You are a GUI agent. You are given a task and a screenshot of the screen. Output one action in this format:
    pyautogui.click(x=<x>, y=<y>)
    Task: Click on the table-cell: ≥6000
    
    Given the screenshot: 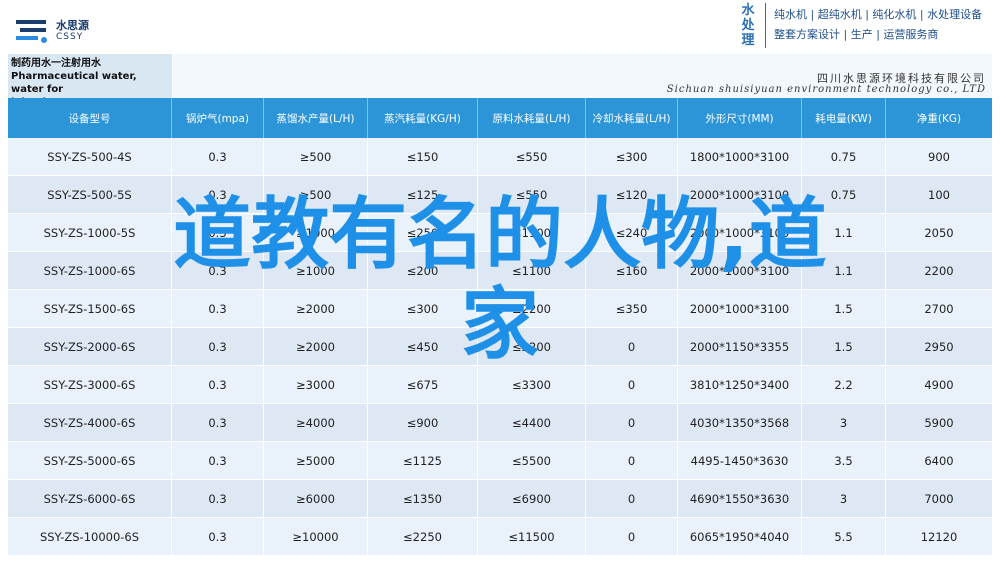 What is the action you would take?
    pyautogui.click(x=316, y=499)
    